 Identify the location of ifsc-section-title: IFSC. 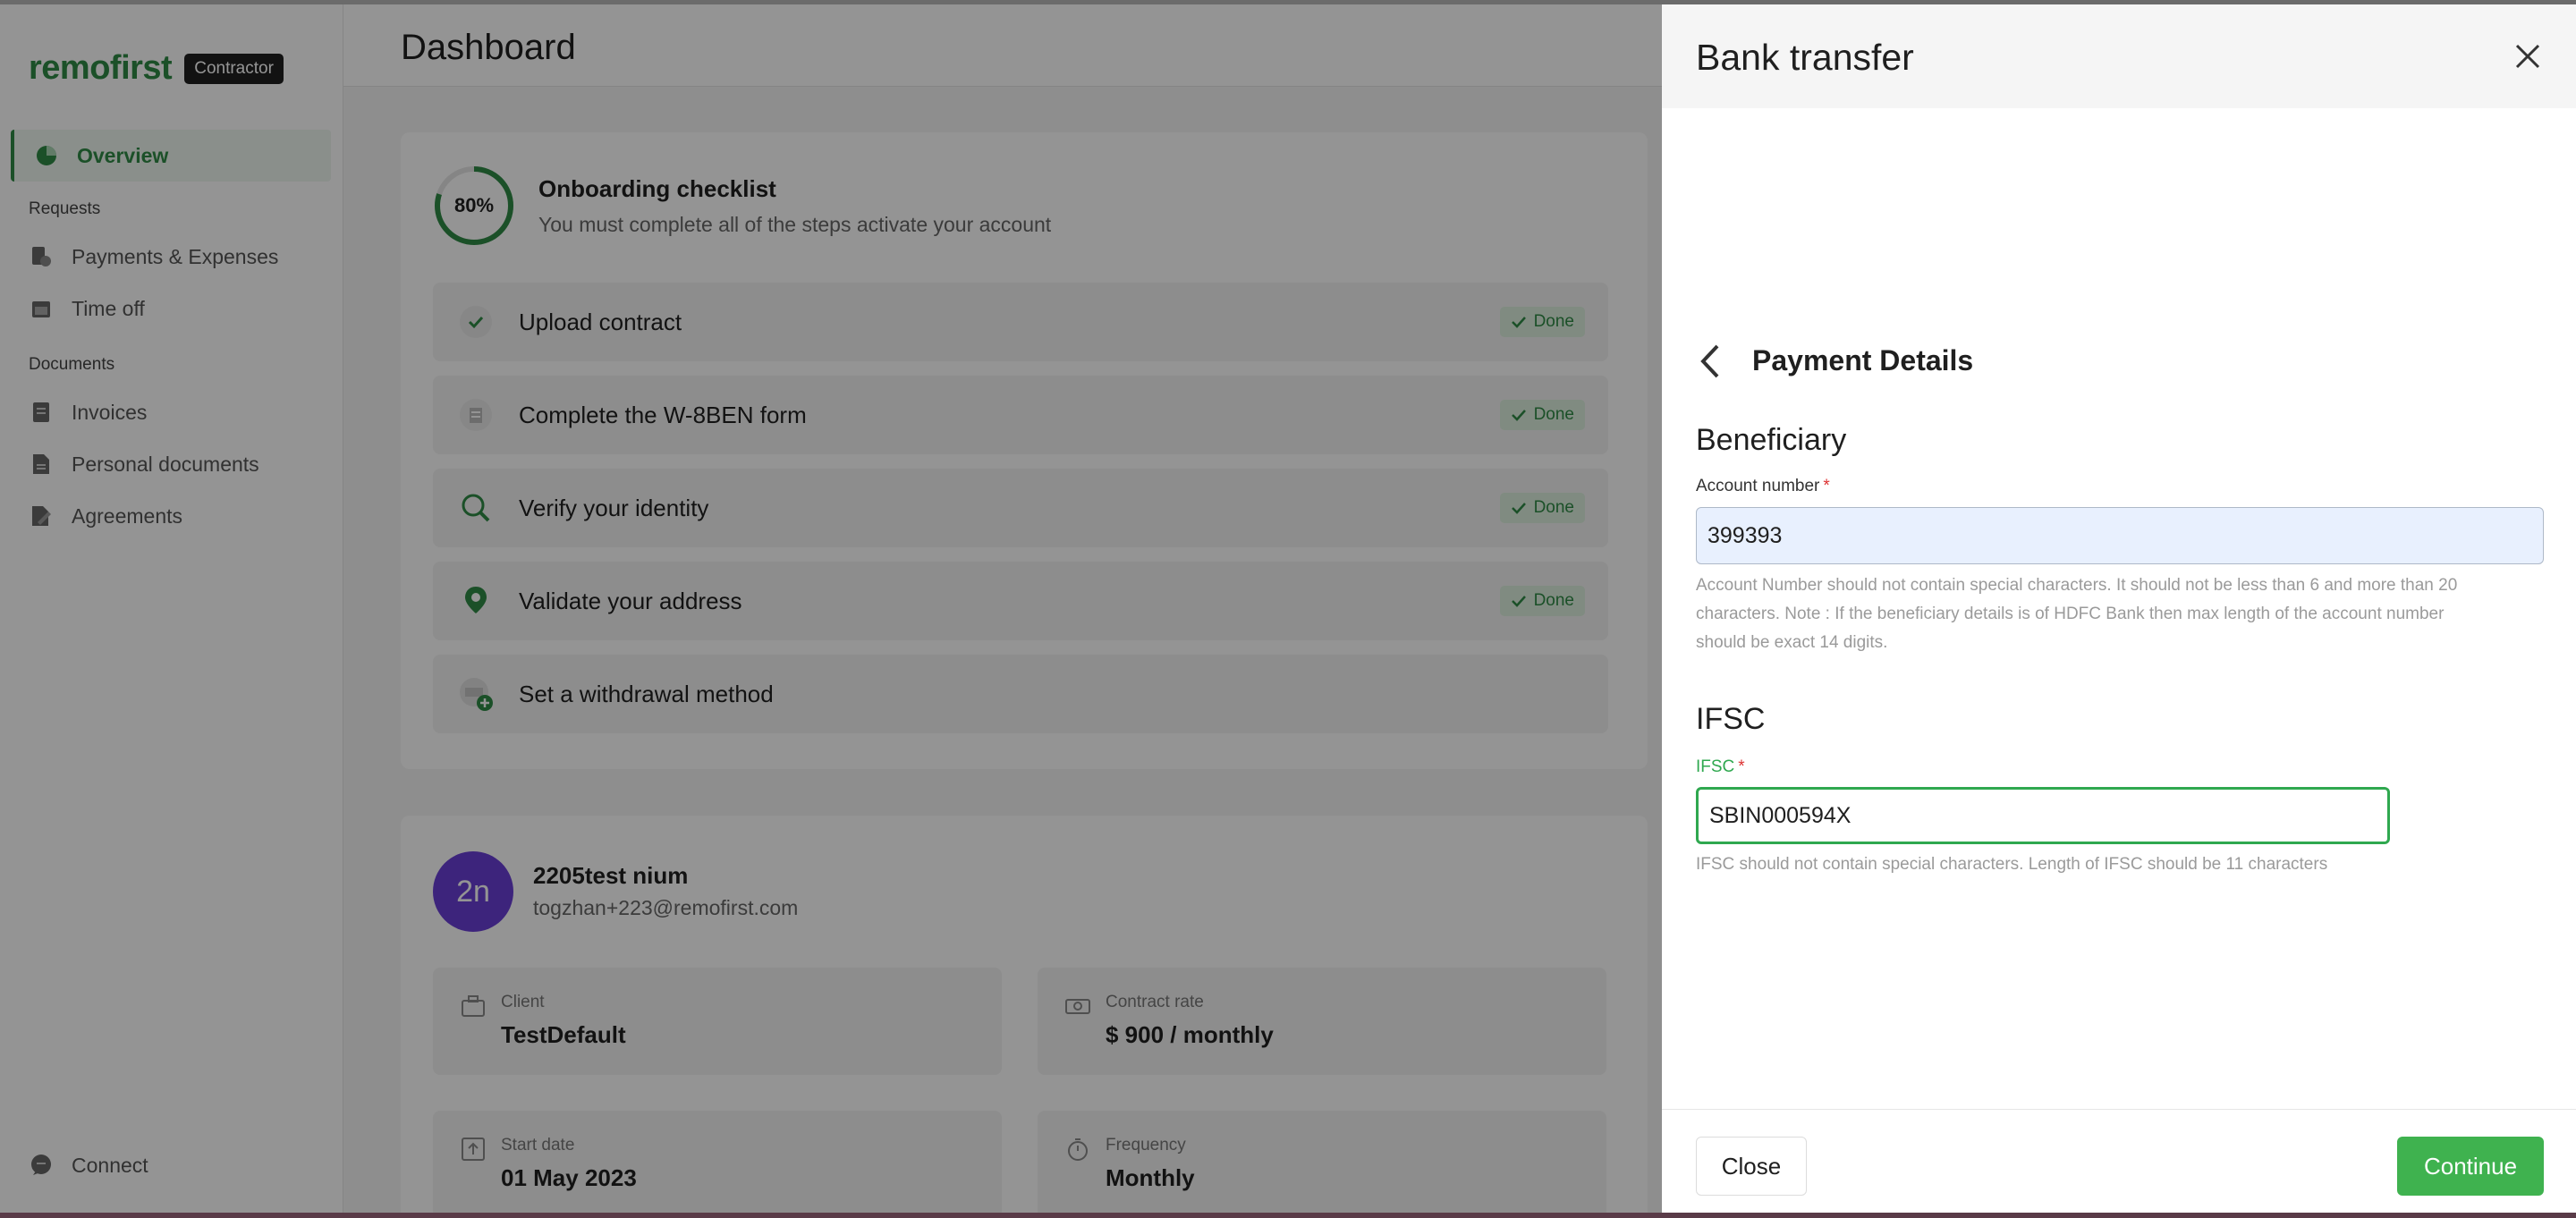
(1731, 719).